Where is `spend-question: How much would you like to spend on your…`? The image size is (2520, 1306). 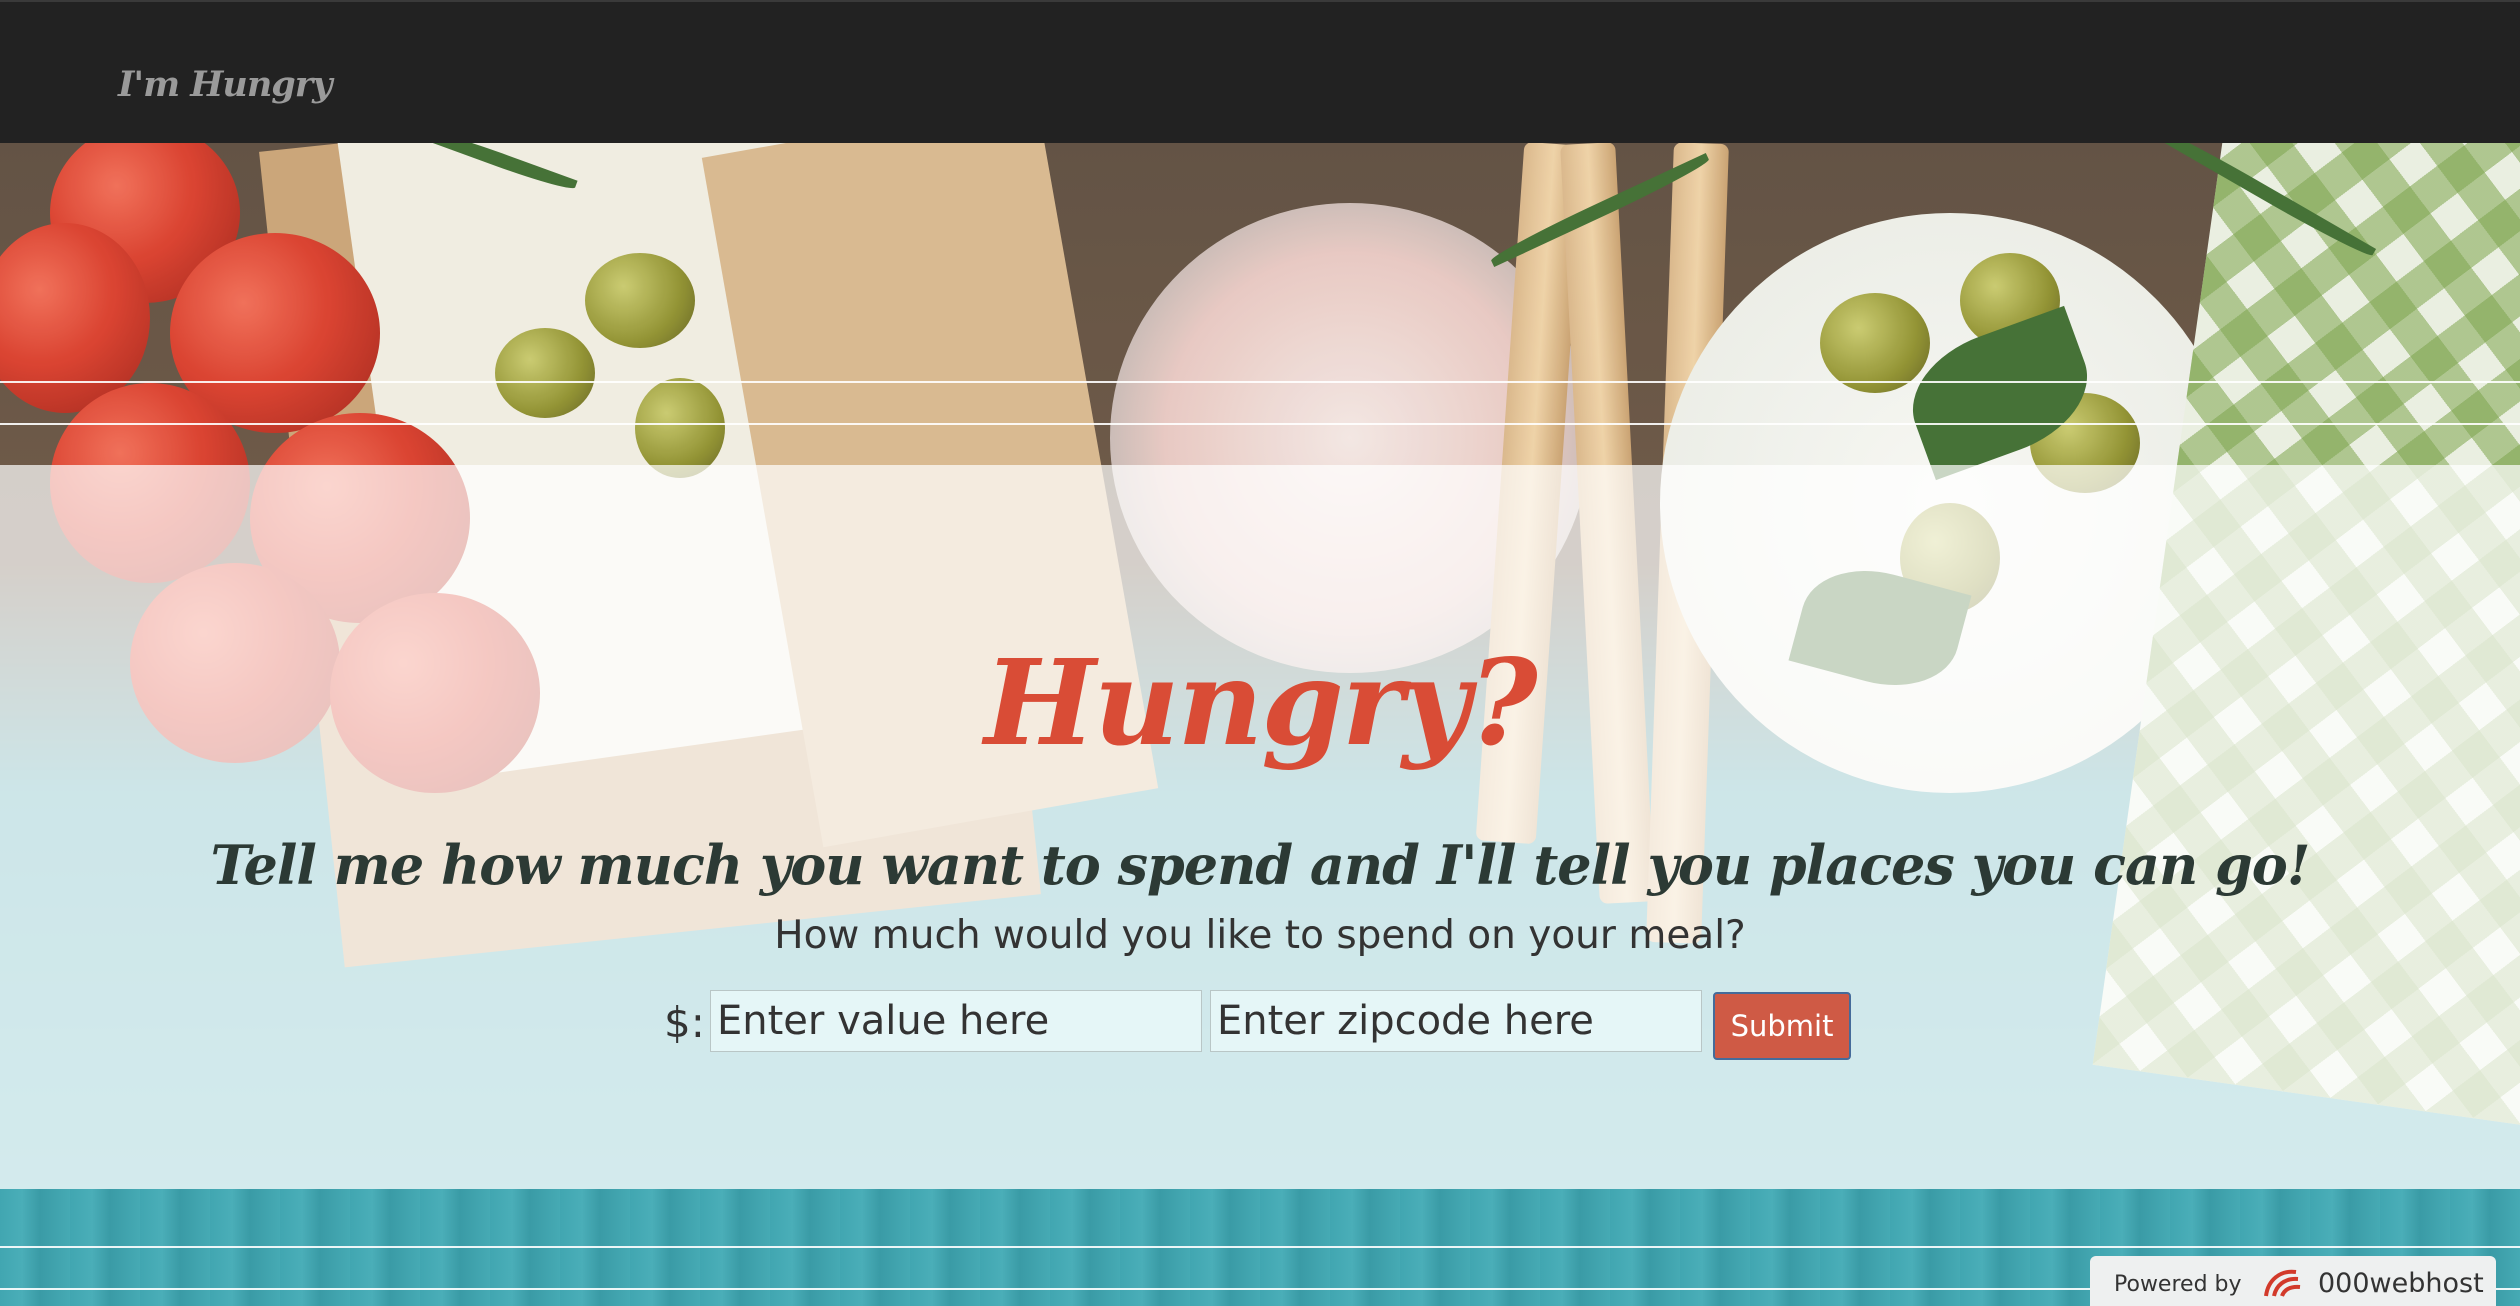
spend-question: How much would you like to spend on your… is located at coordinates (1260, 935).